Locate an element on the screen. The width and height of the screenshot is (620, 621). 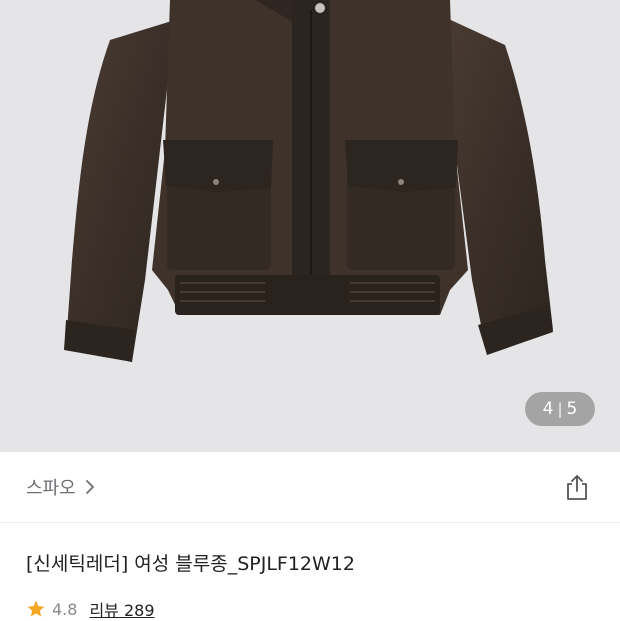
brand-link: 스파오 is located at coordinates (61, 487).